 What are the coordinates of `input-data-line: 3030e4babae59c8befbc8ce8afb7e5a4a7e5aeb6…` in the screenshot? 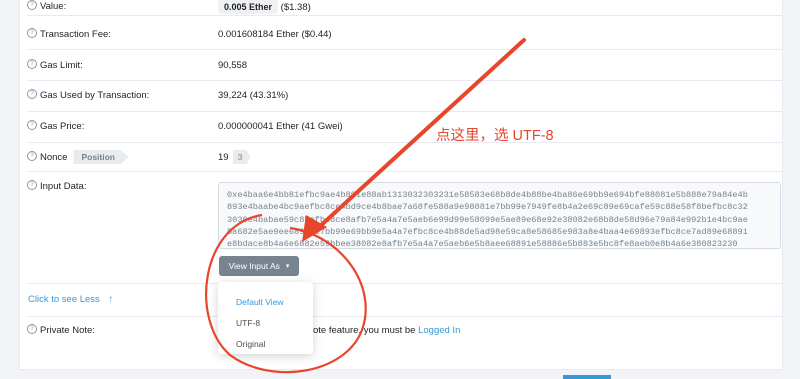 It's located at (487, 219).